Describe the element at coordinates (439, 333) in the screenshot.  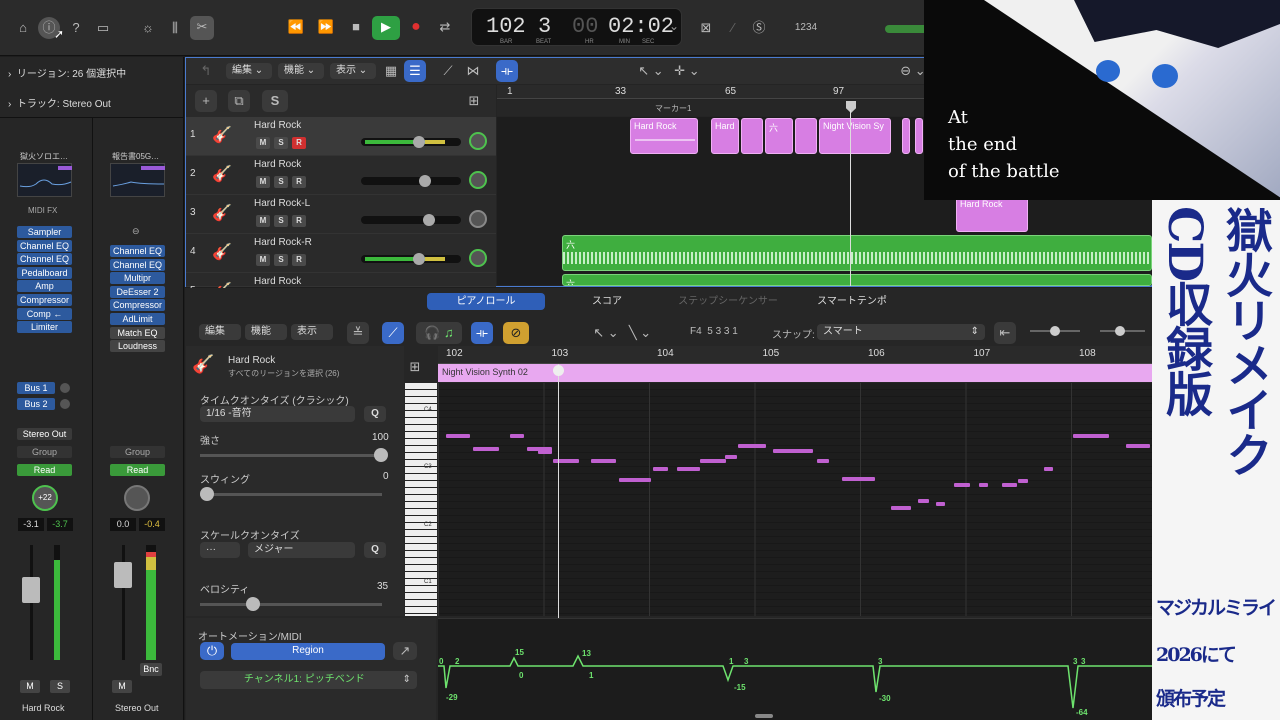
I see `midi-thru-icon: 🎧 ♫` at that location.